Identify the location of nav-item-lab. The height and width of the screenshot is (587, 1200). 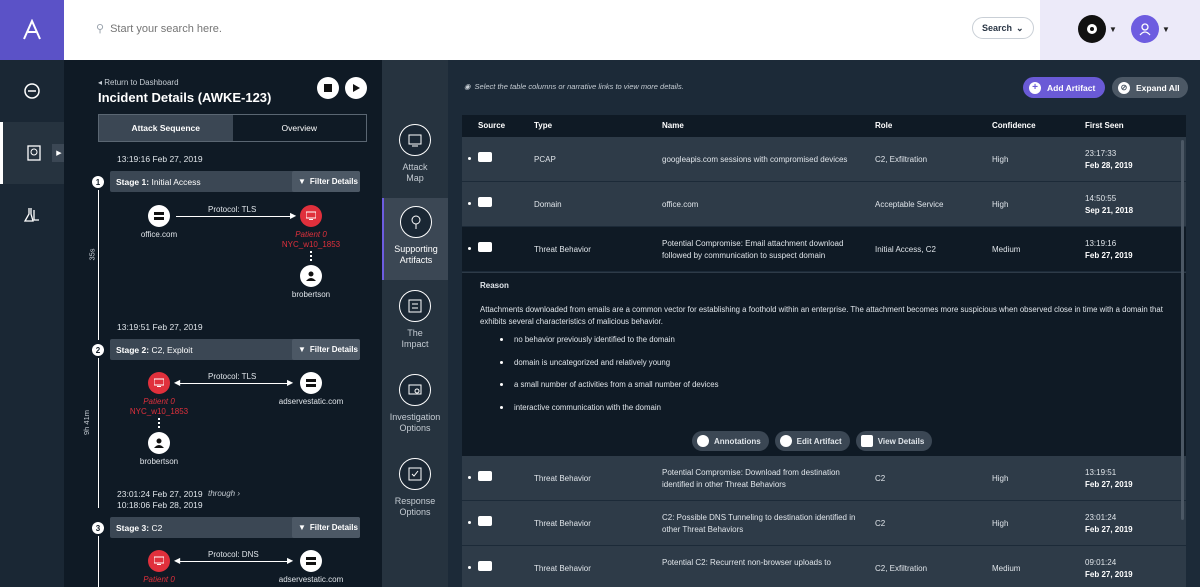
(32, 215).